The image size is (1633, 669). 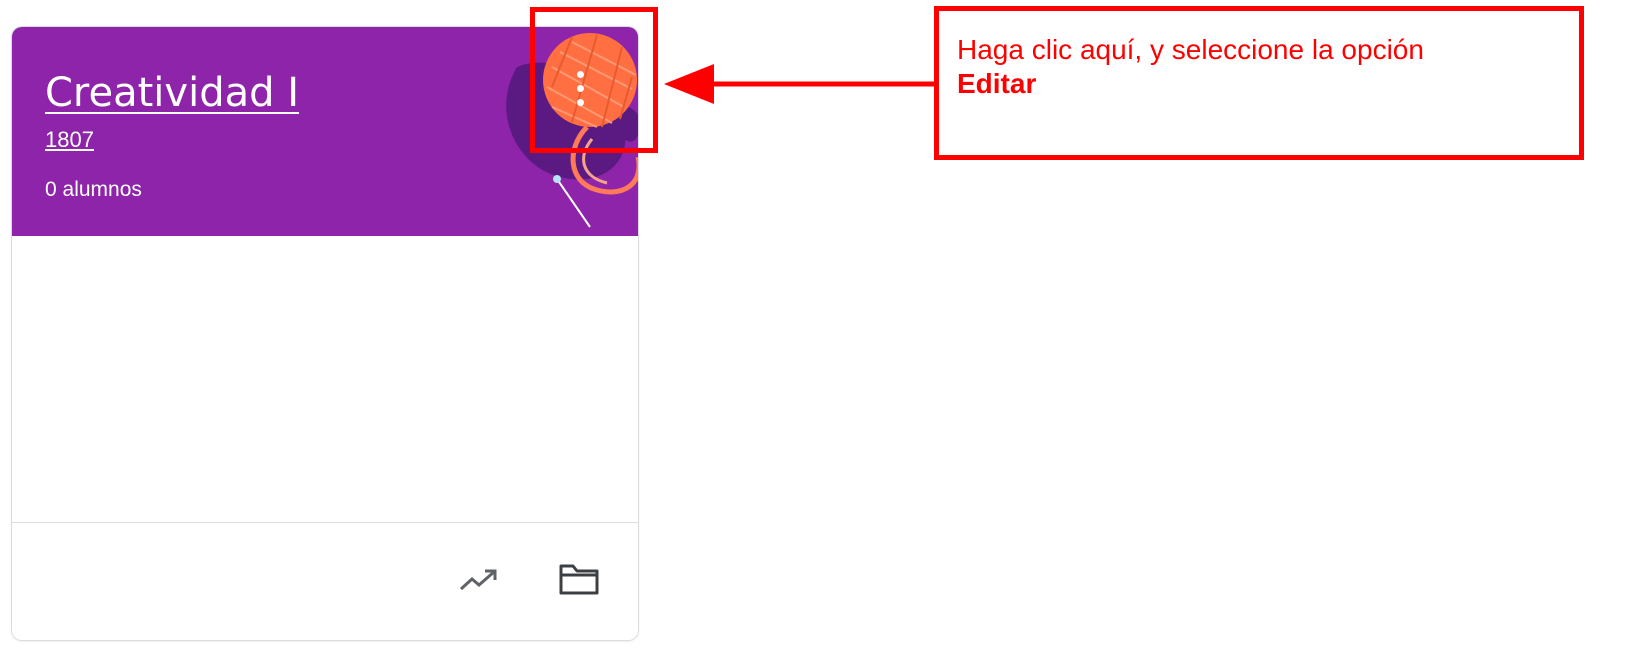 What do you see at coordinates (997, 83) in the screenshot?
I see `callout-bold-text: Editar` at bounding box center [997, 83].